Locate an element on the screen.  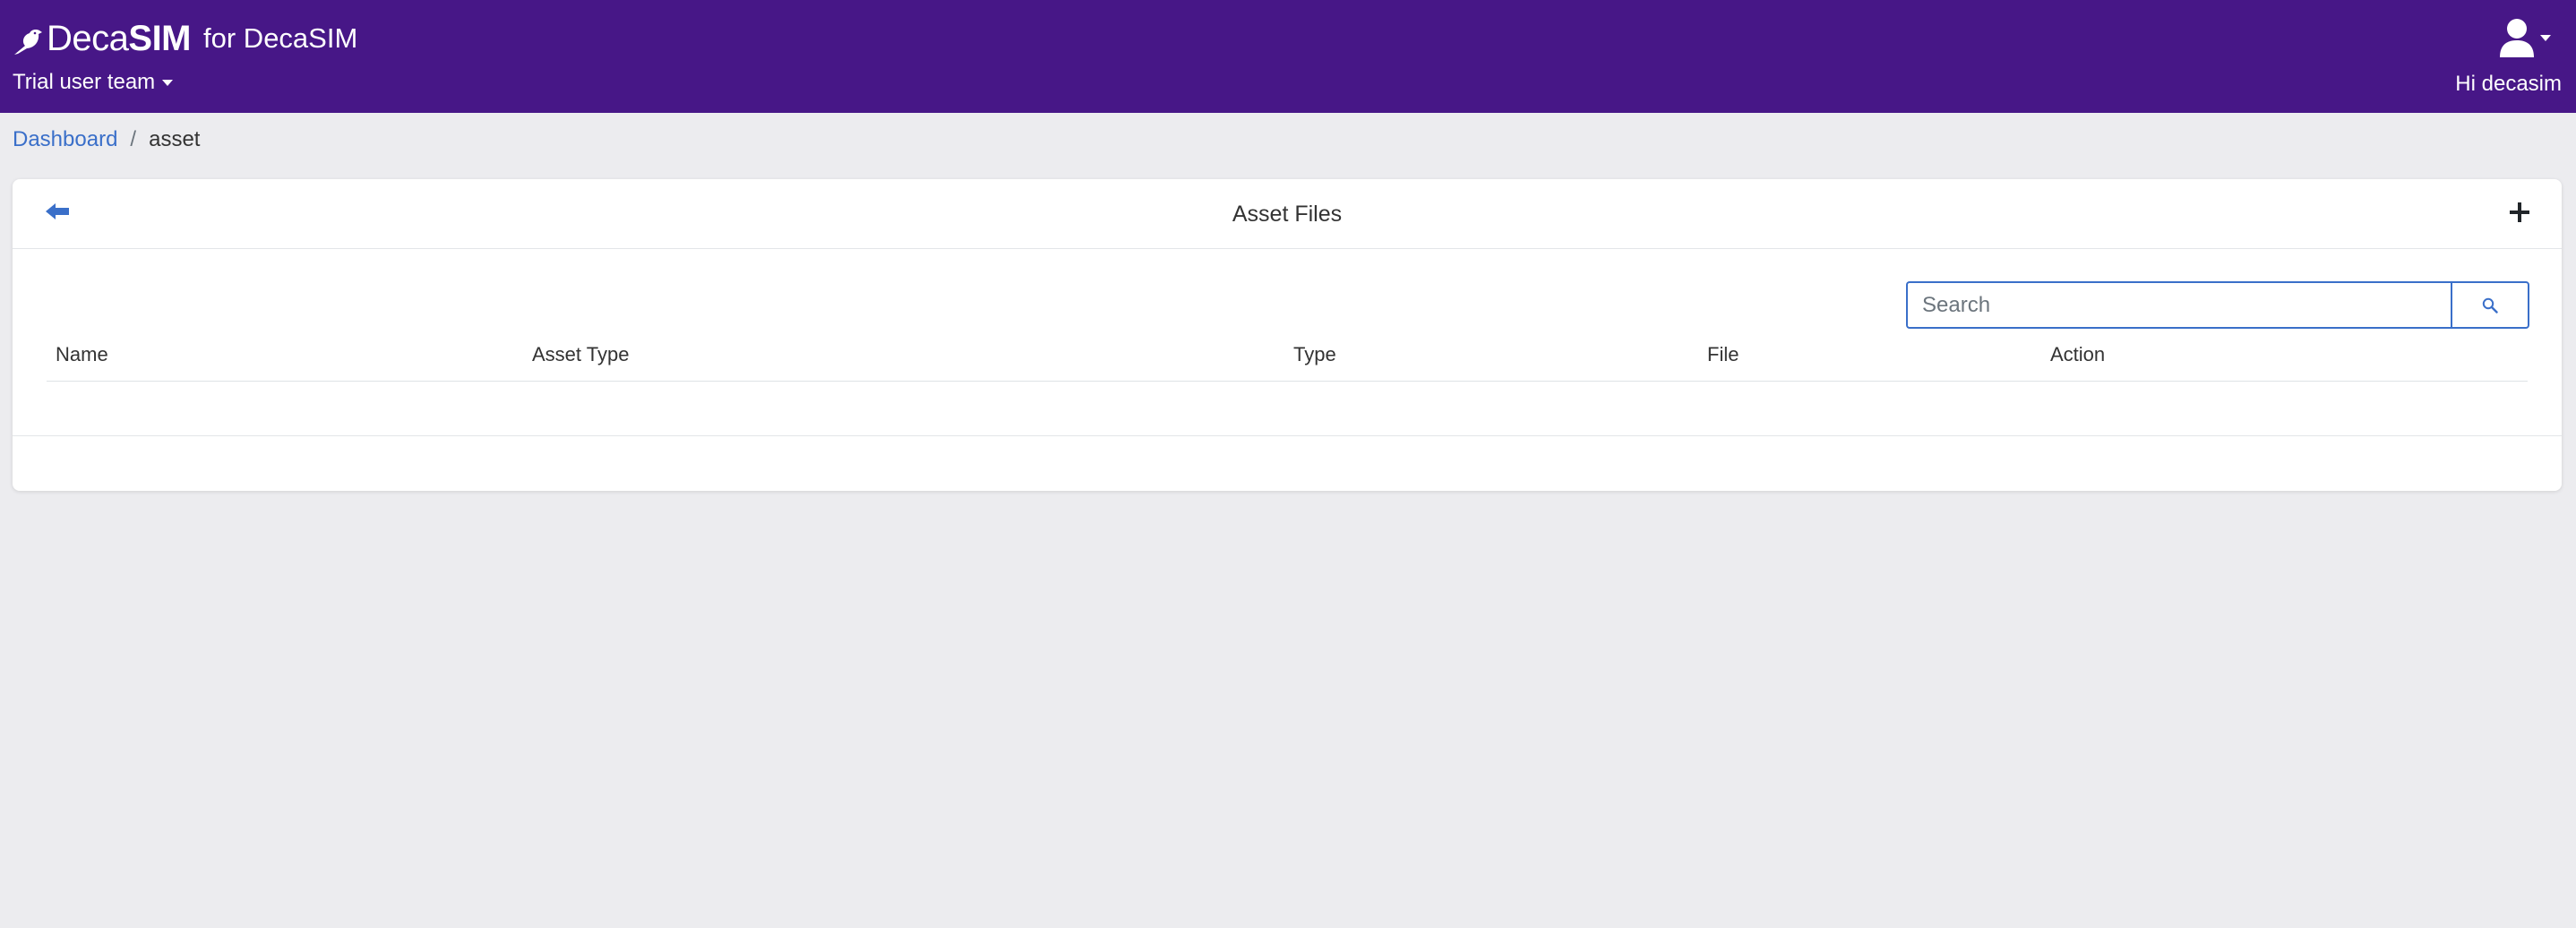
add-asset-button is located at coordinates (2519, 212).